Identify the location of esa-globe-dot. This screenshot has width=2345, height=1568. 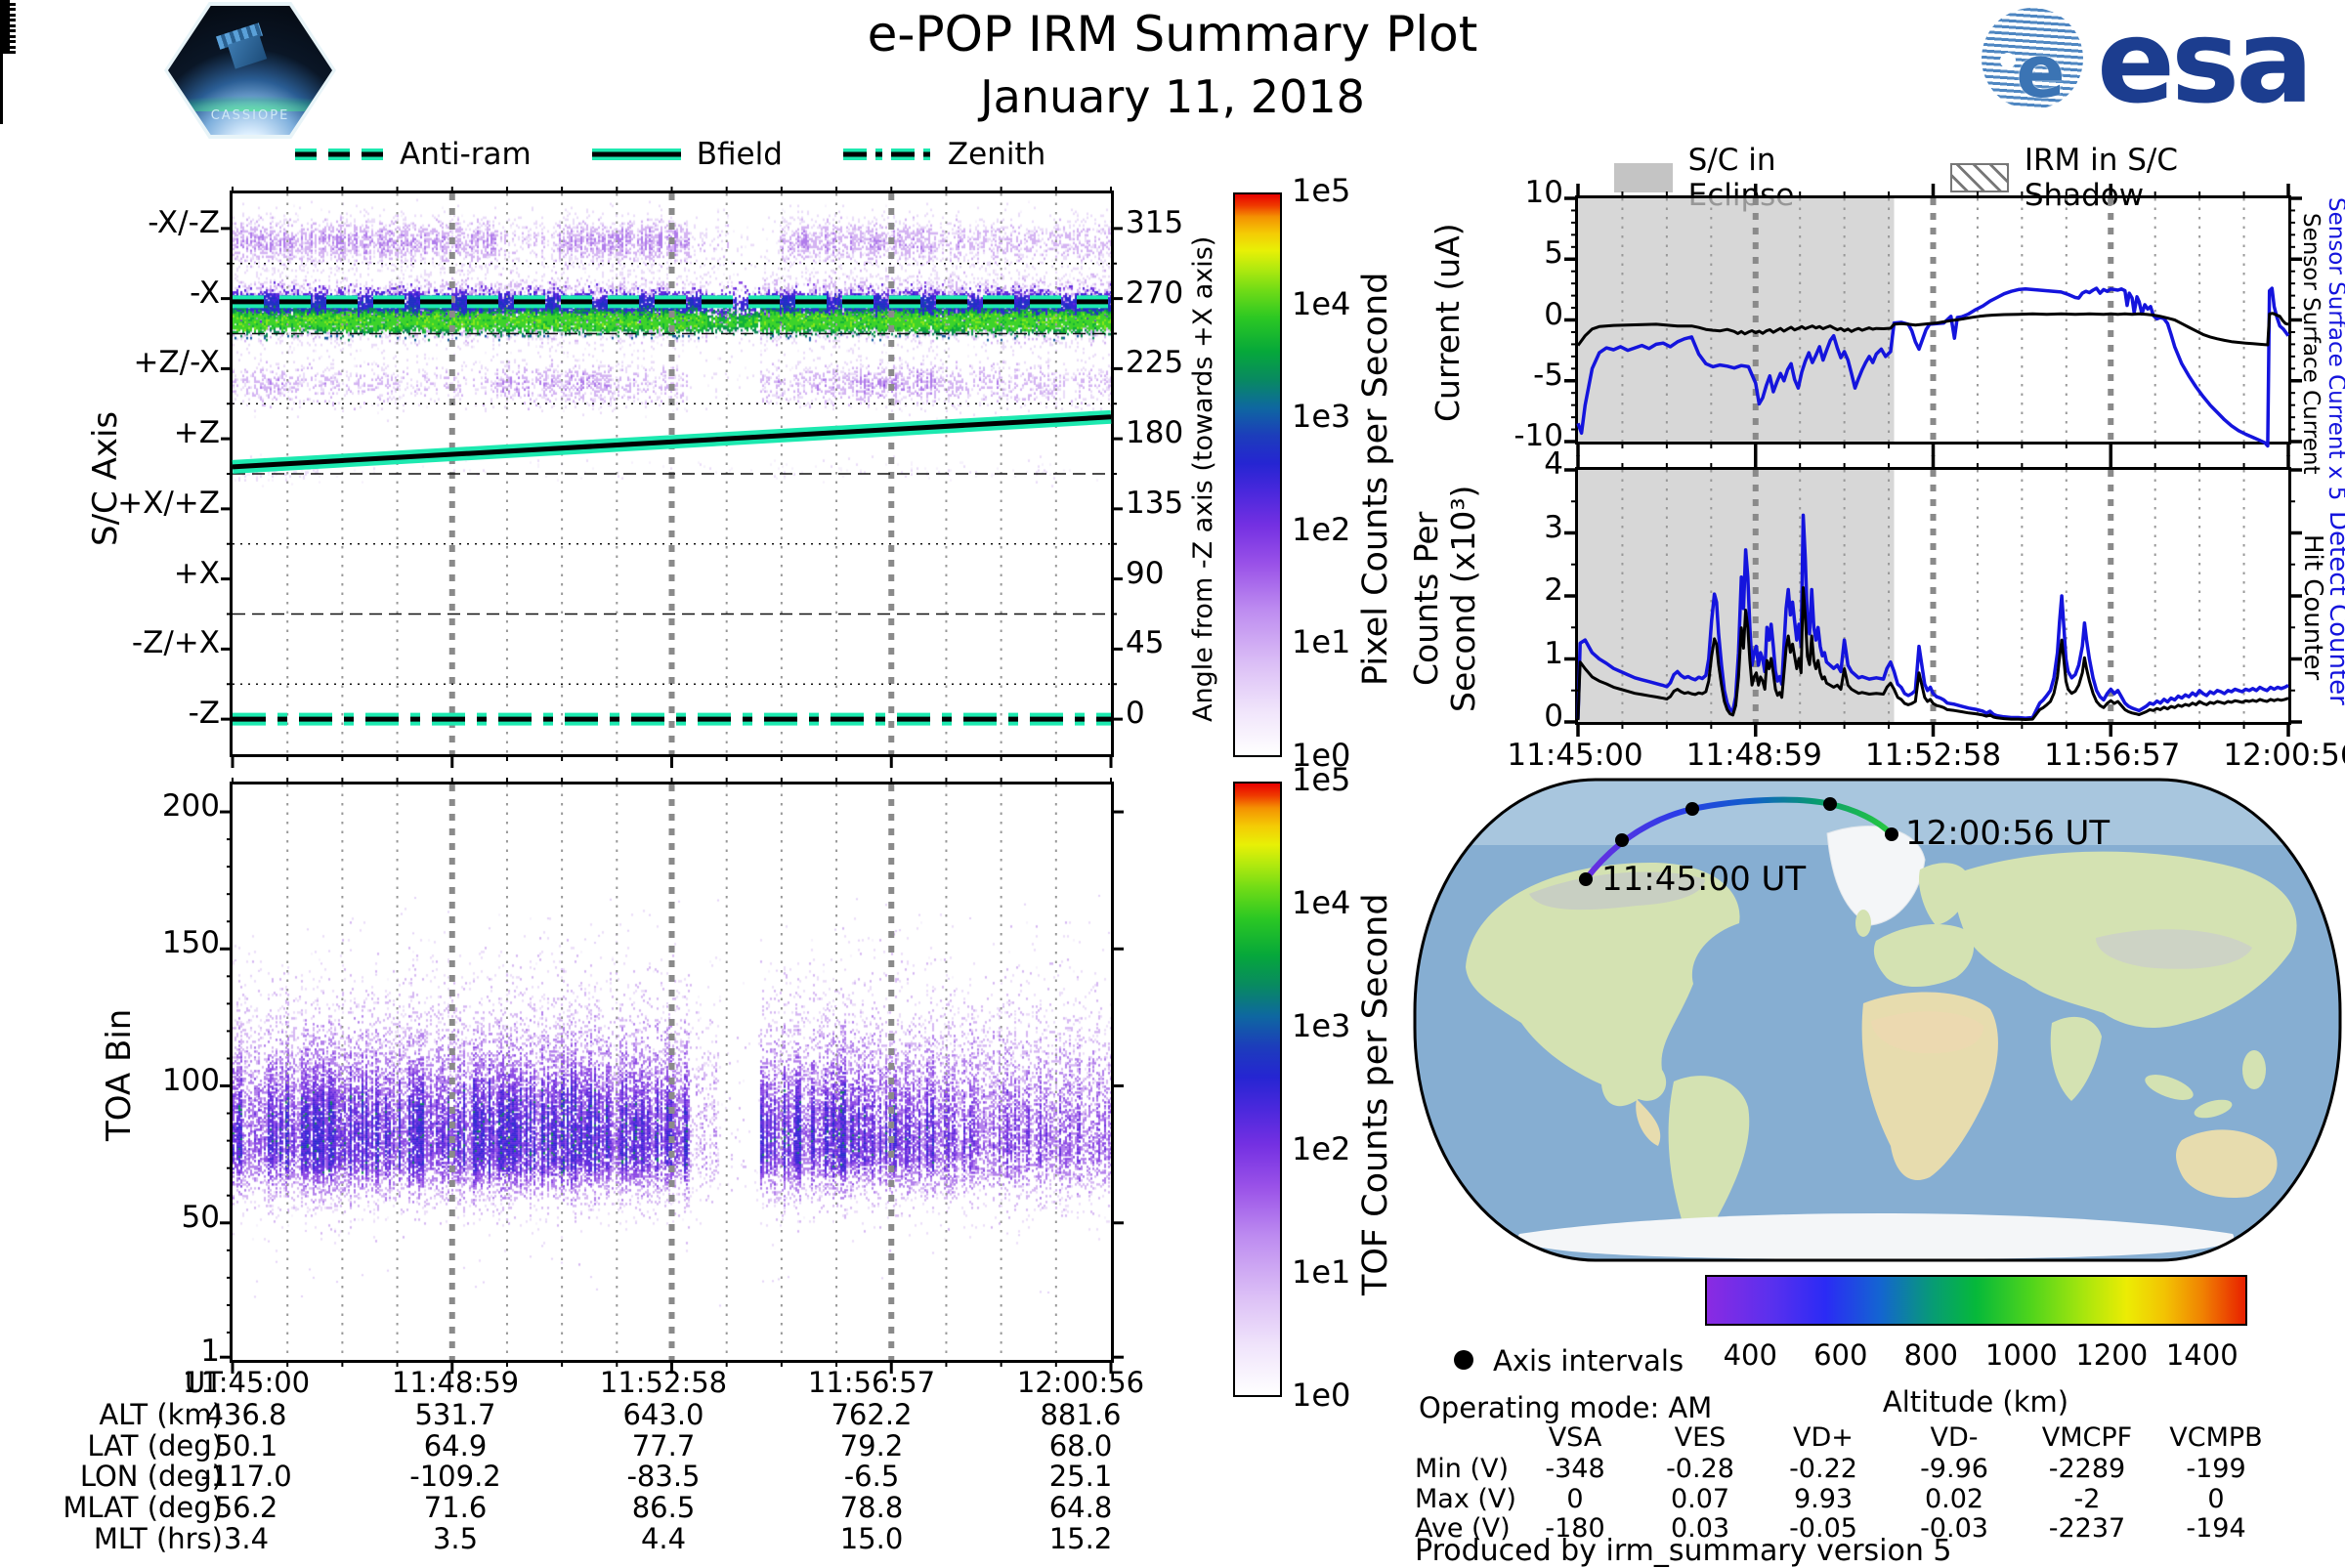
(2007, 60).